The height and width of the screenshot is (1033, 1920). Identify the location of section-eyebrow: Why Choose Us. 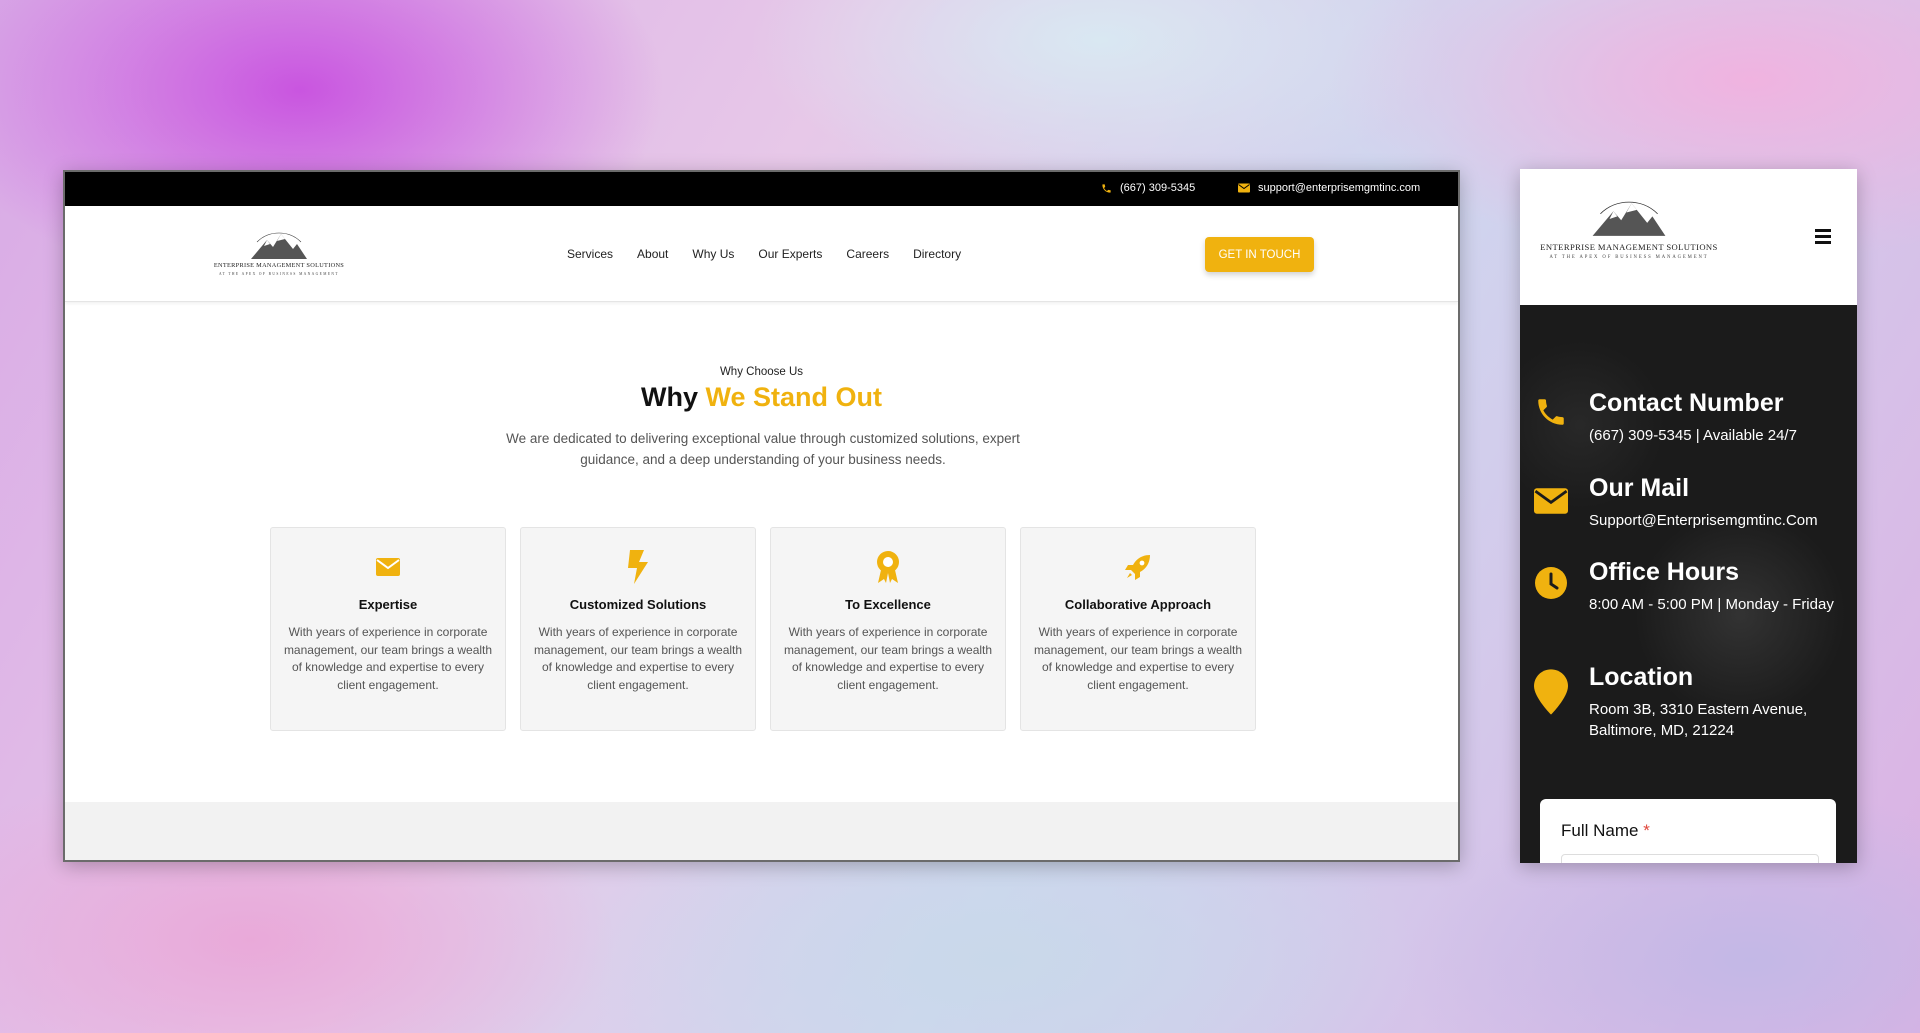
(761, 372).